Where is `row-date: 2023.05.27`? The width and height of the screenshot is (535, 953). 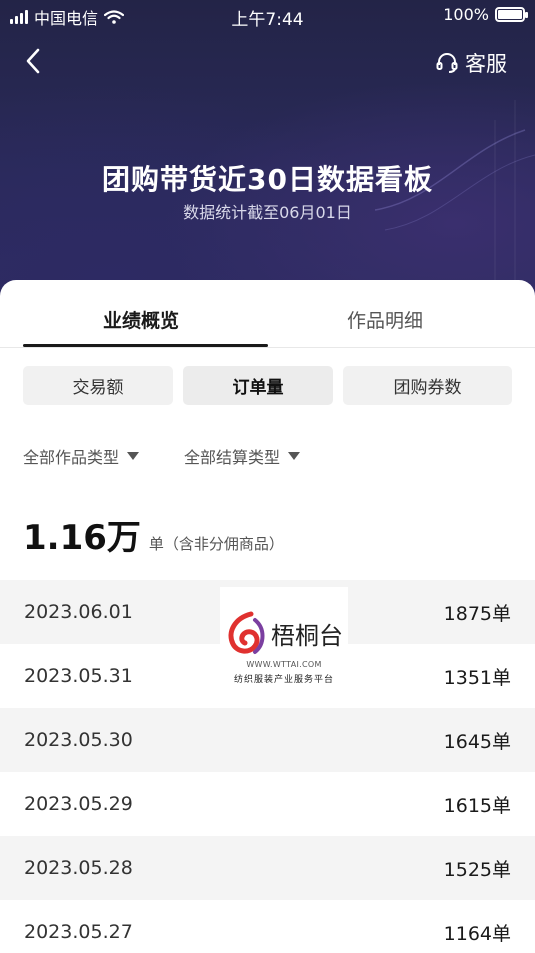 row-date: 2023.05.27 is located at coordinates (78, 932).